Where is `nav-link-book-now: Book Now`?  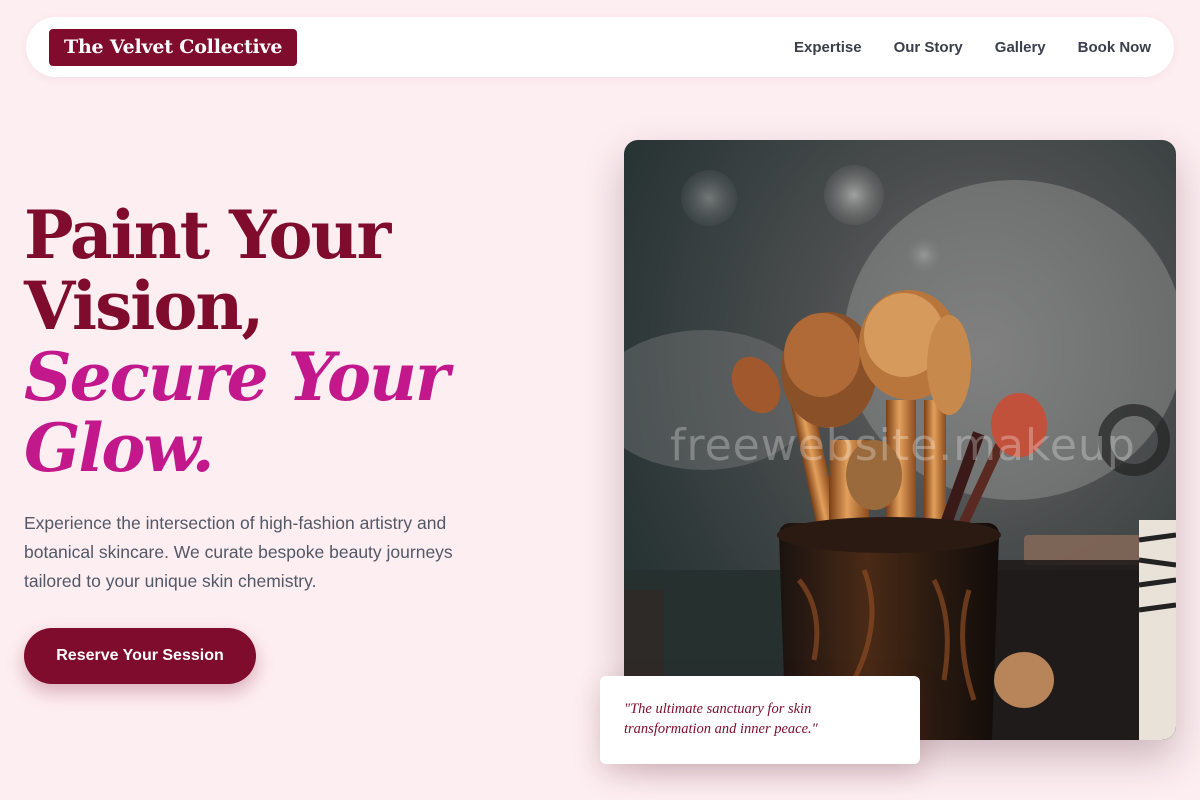
nav-link-book-now: Book Now is located at coordinates (1114, 47).